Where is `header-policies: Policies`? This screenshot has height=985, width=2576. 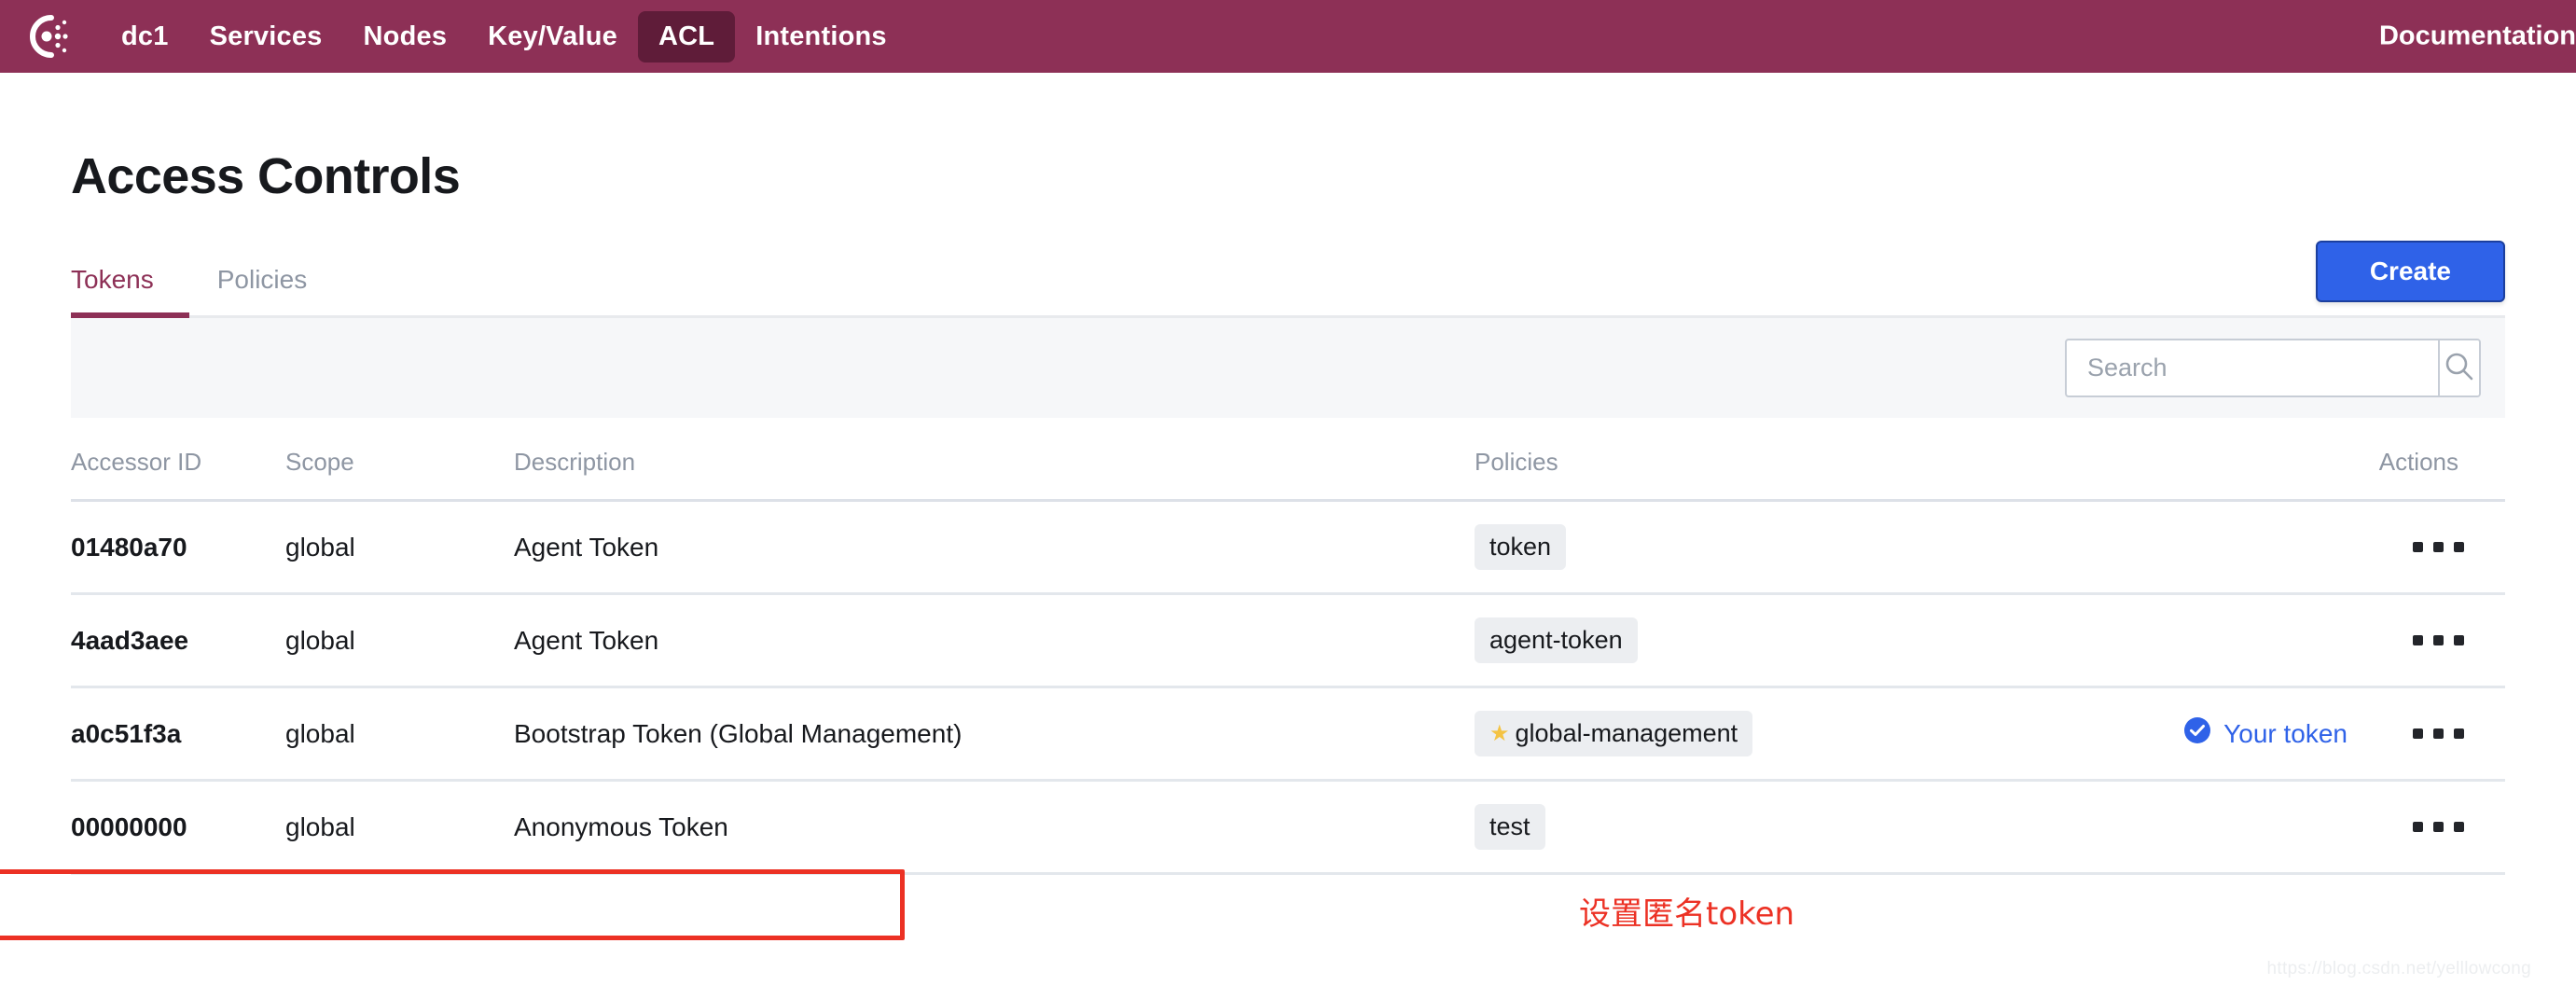
header-policies: Policies is located at coordinates (1801, 460).